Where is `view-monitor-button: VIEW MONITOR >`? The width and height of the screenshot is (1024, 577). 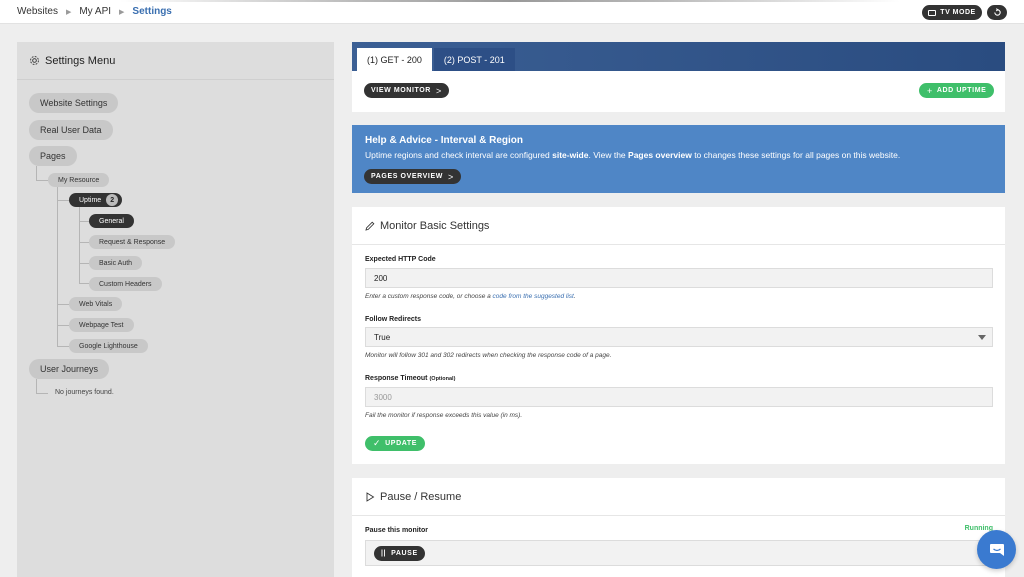
view-monitor-button: VIEW MONITOR > is located at coordinates (406, 90).